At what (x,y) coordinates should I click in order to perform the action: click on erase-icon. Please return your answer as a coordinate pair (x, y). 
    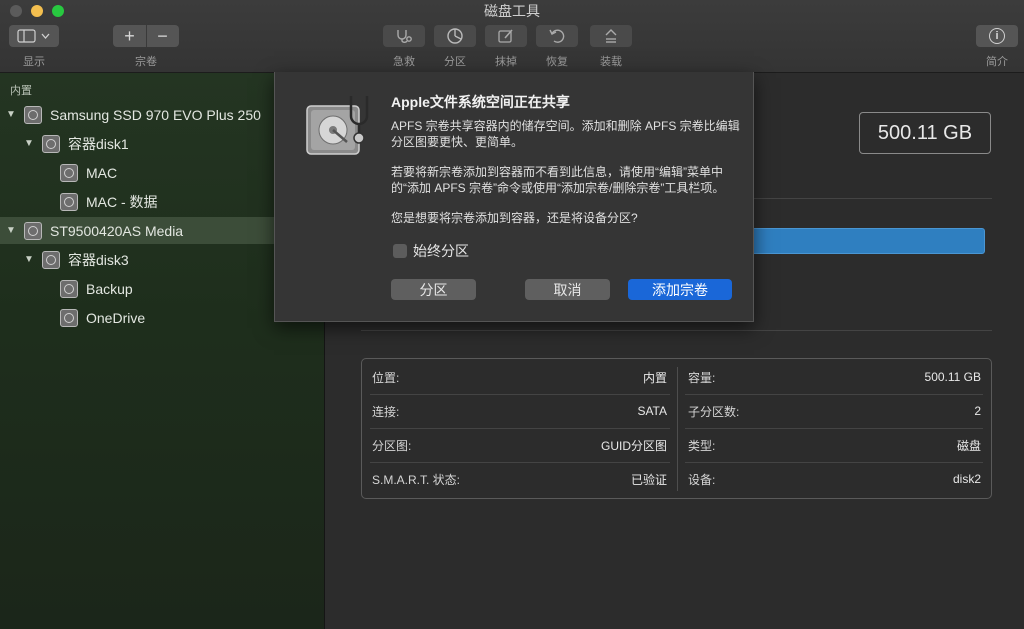
    Looking at the image, I should click on (505, 36).